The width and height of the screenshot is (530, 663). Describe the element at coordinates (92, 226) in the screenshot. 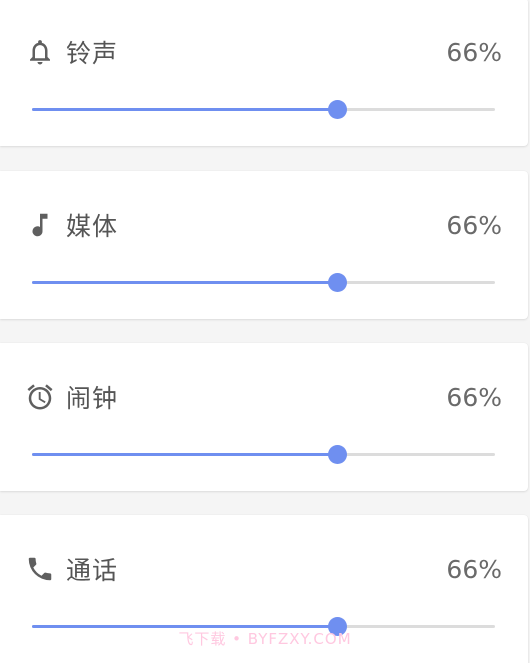

I see `media-label: 媒体` at that location.